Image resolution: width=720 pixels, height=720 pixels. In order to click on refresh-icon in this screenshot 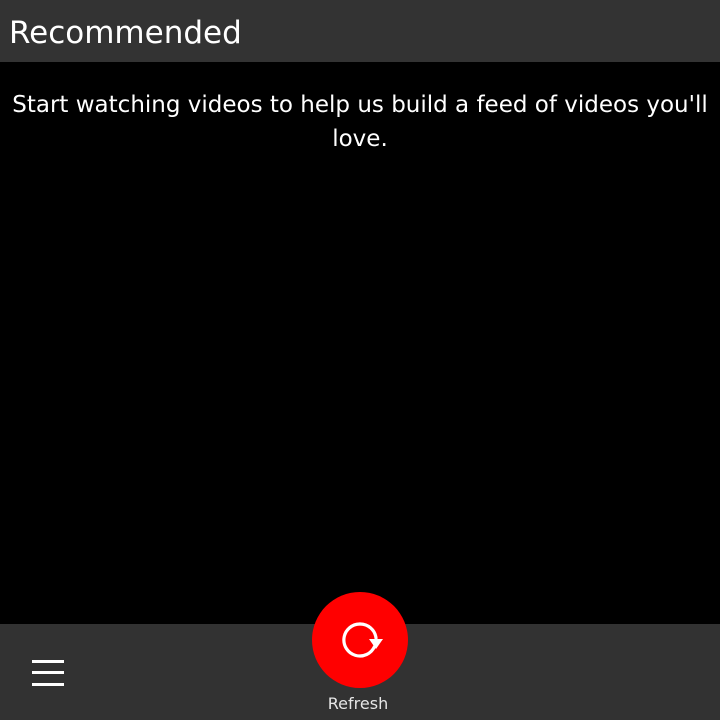, I will do `click(362, 640)`.